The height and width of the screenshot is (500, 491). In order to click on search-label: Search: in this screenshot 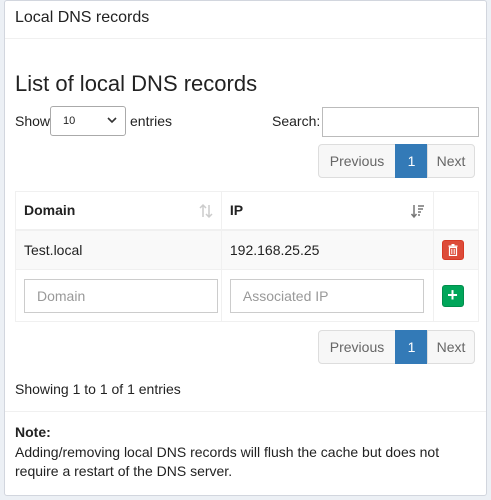, I will do `click(296, 121)`.